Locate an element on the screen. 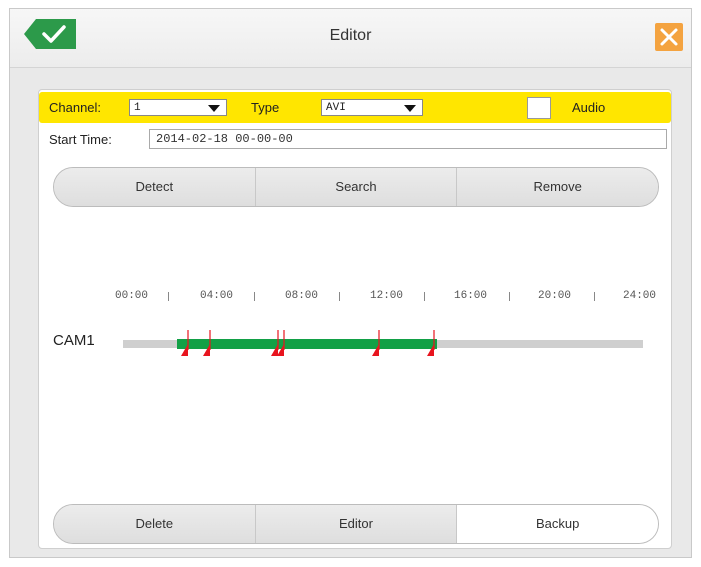 The image size is (701, 567). tick-label: 16:00 is located at coordinates (471, 296).